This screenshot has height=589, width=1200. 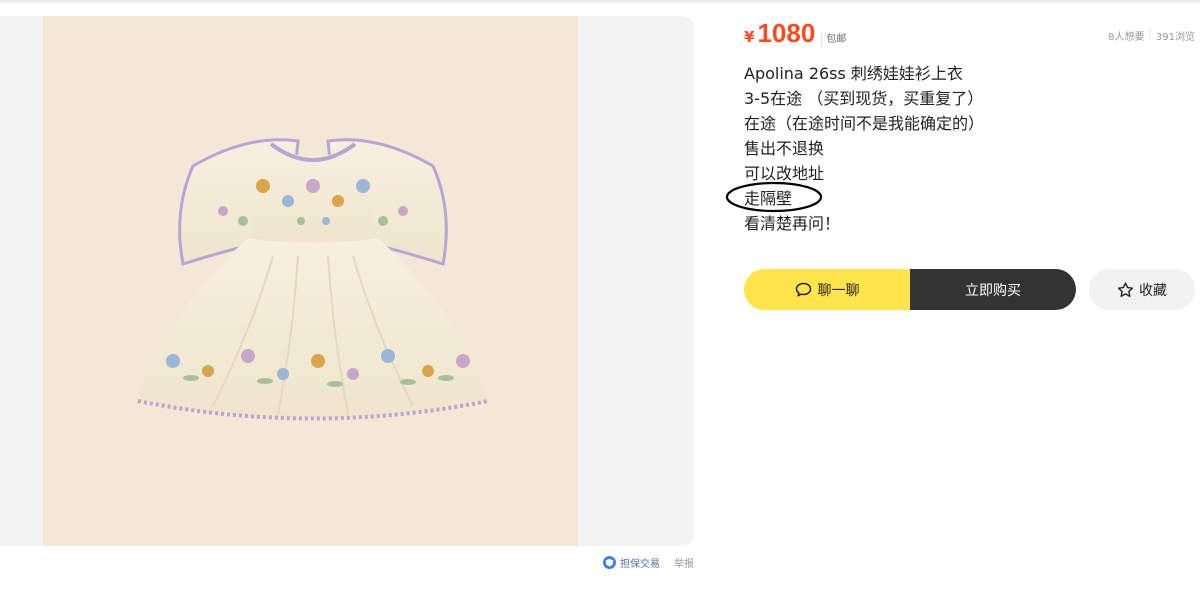 I want to click on guarantee-link: 担保交易, so click(x=631, y=562).